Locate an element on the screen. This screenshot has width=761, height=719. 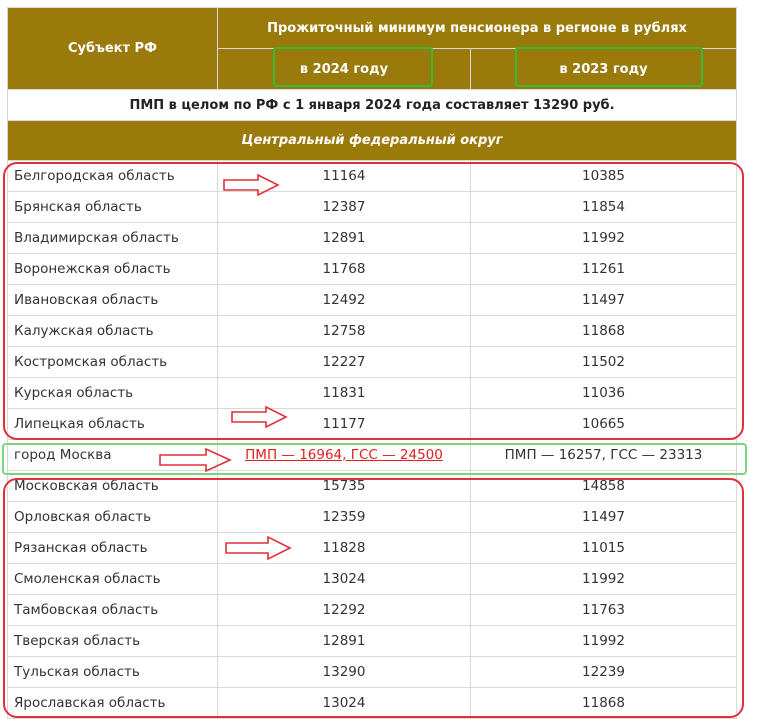
region-name: Ярославская область is located at coordinates (112, 703).